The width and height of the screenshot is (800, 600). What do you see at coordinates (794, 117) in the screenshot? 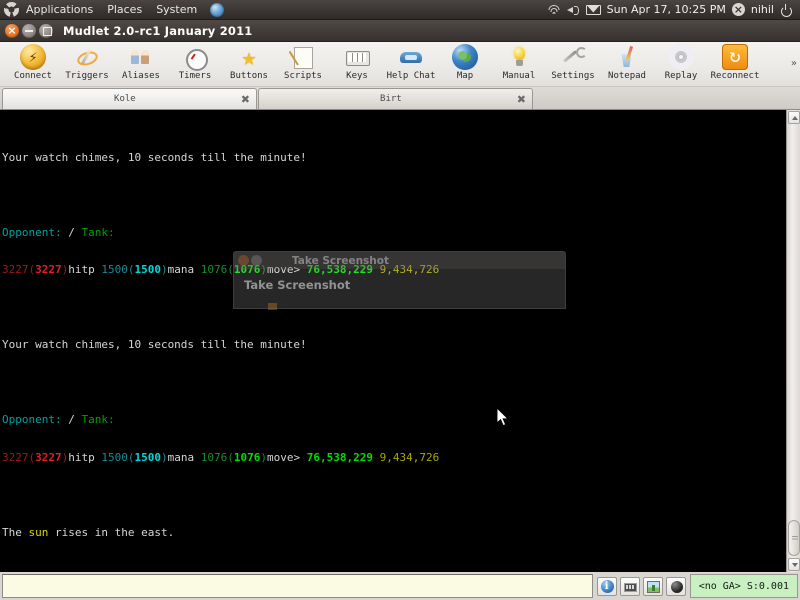
I see `scroll-up-arrow-icon` at bounding box center [794, 117].